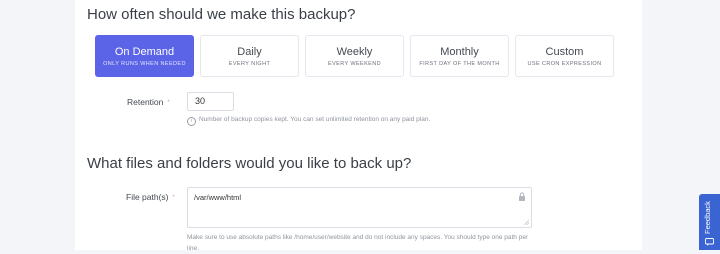 The image size is (720, 254). What do you see at coordinates (249, 52) in the screenshot?
I see `frequency-option-title: Daily` at bounding box center [249, 52].